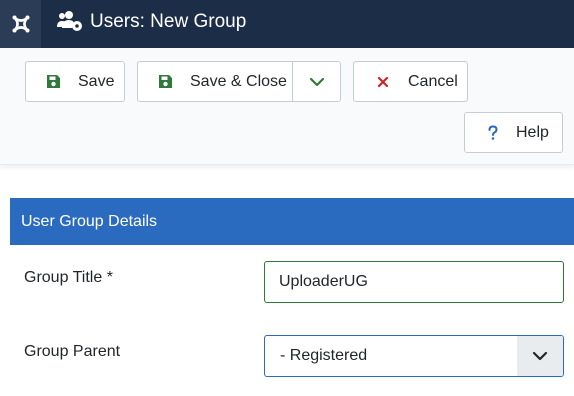 This screenshot has width=574, height=396. I want to click on joomla-logo-button, so click(20, 24).